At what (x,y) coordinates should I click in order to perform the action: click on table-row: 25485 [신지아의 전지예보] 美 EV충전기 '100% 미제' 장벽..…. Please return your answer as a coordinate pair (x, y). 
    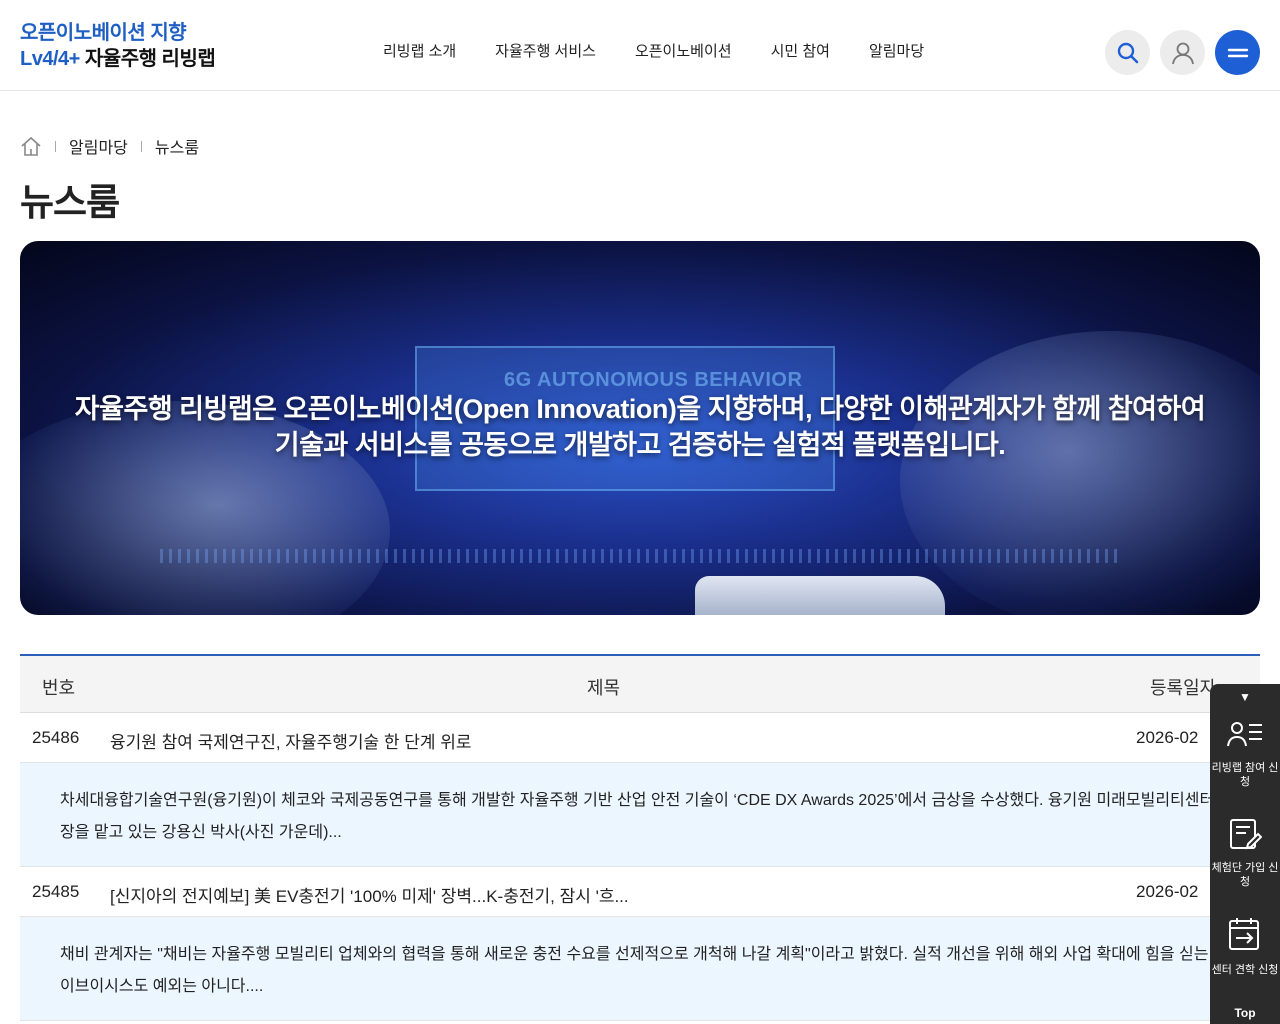
    Looking at the image, I should click on (640, 892).